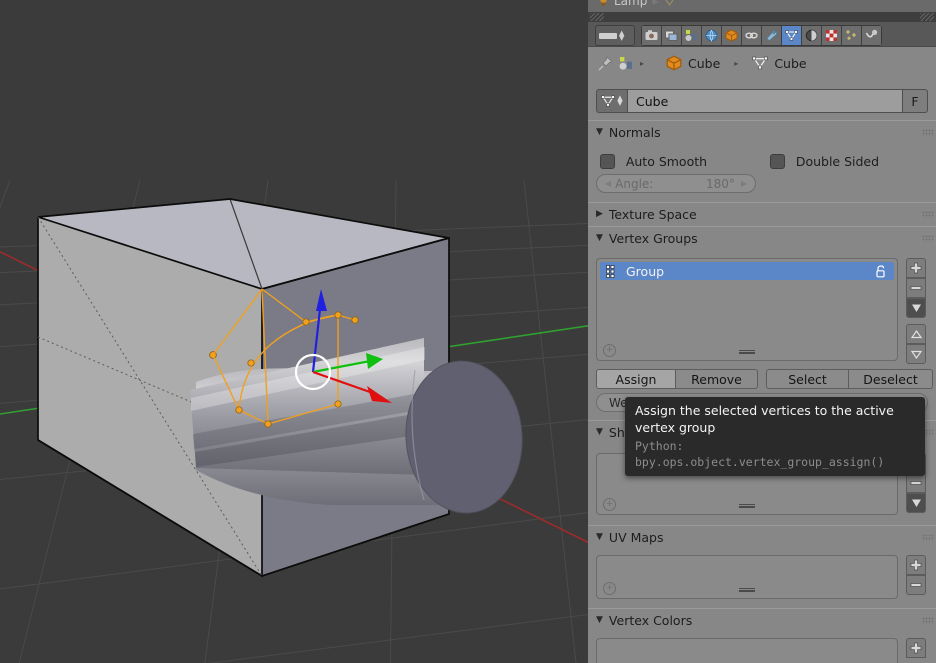 This screenshot has height=663, width=936. Describe the element at coordinates (605, 63) in the screenshot. I see `pin-icon` at that location.